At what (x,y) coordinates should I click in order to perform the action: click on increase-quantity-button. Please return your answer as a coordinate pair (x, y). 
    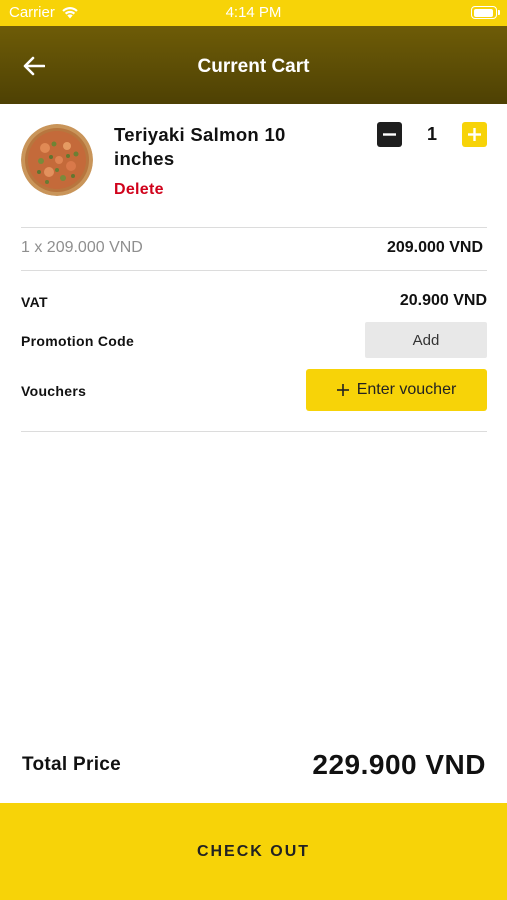
    Looking at the image, I should click on (474, 134).